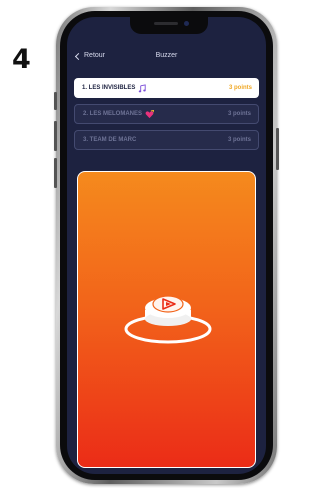 The height and width of the screenshot is (488, 320). I want to click on team-row-2: 2. LES MELOMANES 3 points, so click(166, 114).